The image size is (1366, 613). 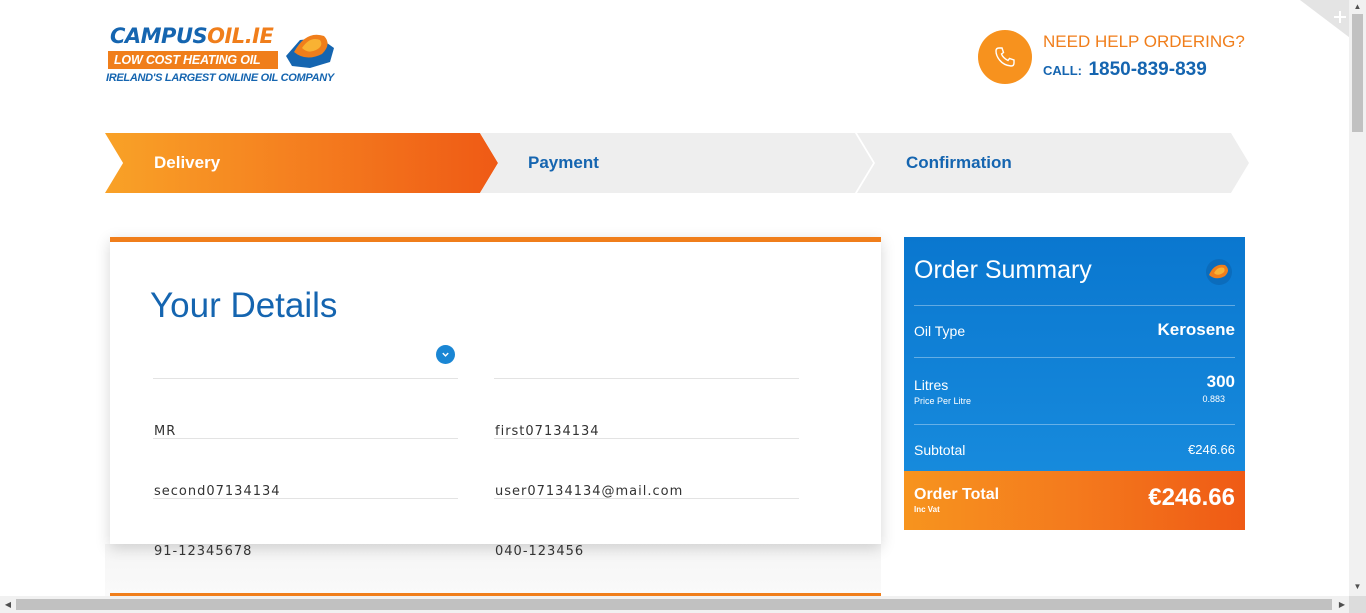 What do you see at coordinates (943, 401) in the screenshot?
I see `price-per-litre-label: Price Per Litre` at bounding box center [943, 401].